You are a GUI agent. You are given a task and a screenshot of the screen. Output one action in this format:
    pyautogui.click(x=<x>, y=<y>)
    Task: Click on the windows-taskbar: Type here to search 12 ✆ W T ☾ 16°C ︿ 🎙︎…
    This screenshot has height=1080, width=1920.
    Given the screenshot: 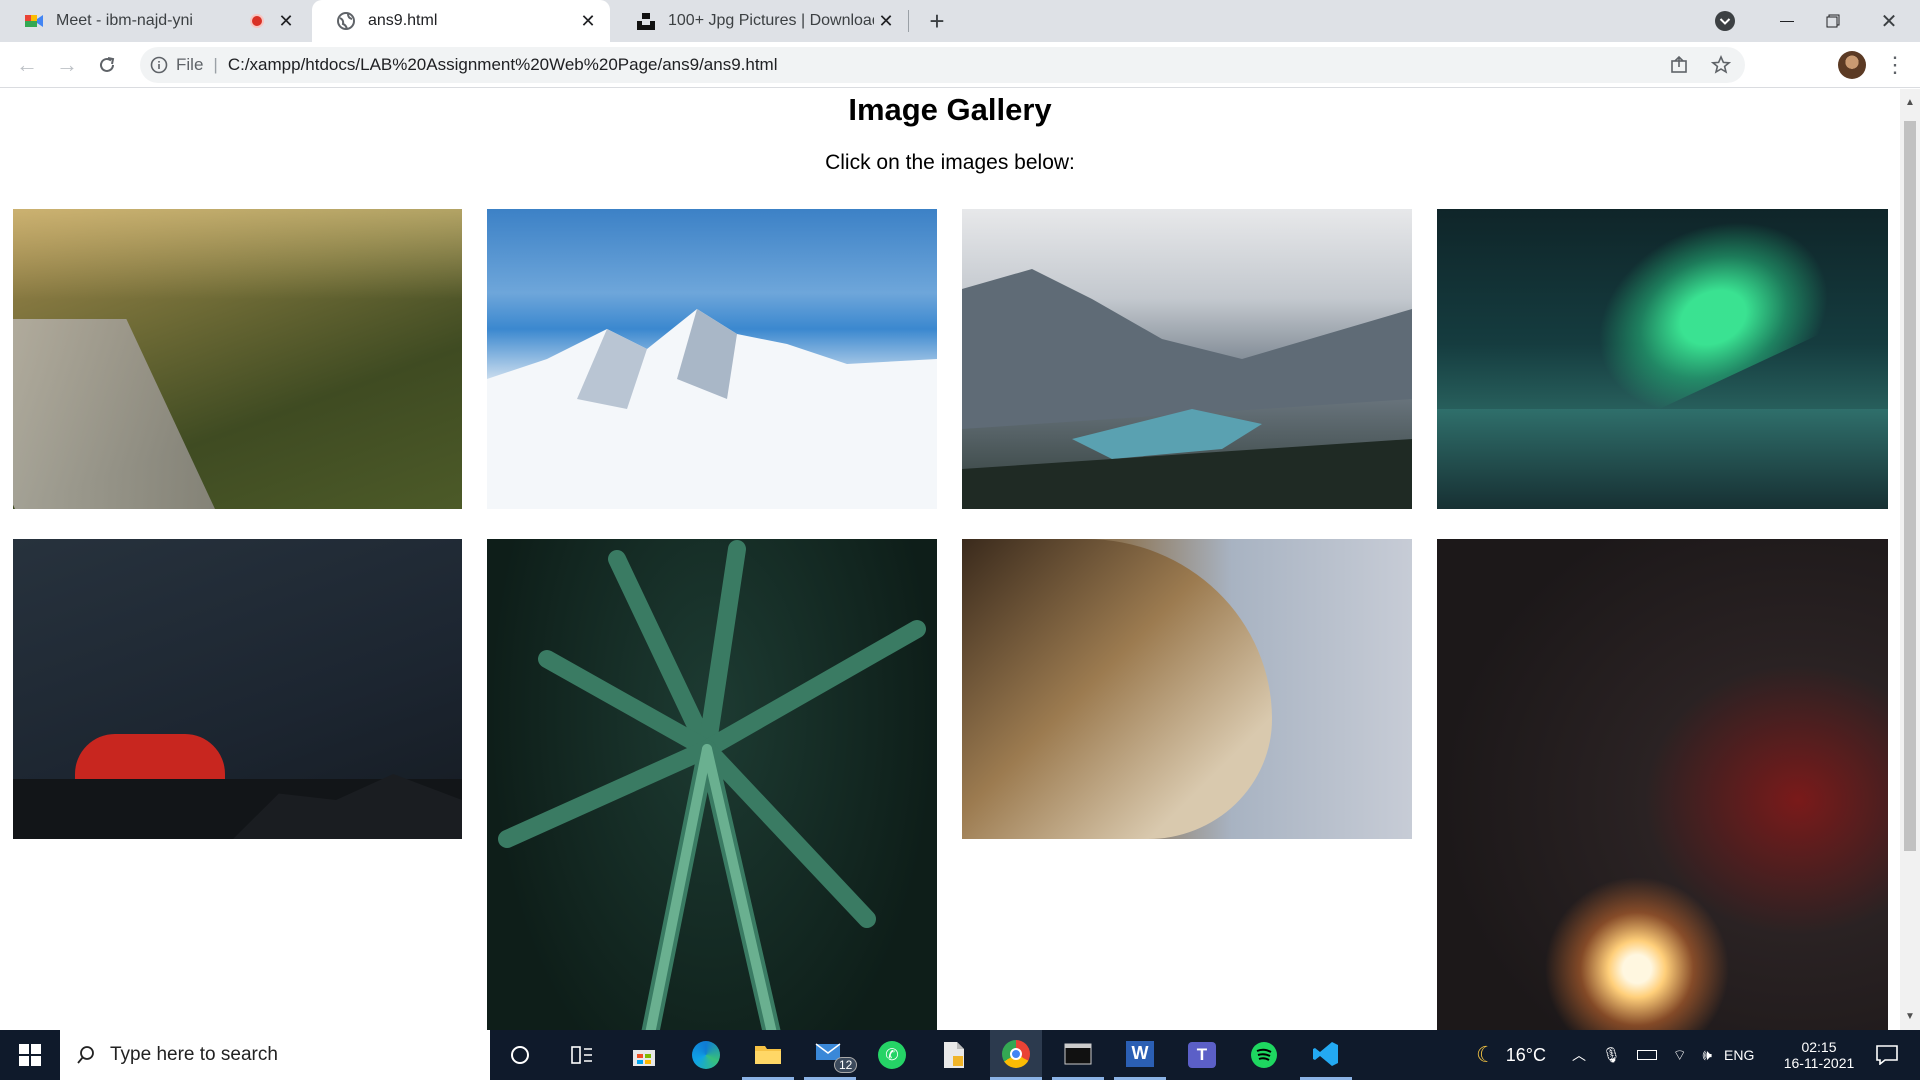 What is the action you would take?
    pyautogui.click(x=960, y=1055)
    